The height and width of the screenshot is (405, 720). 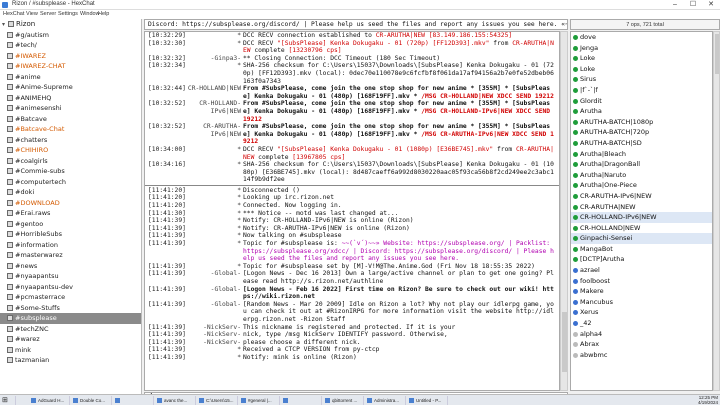 I want to click on channel-item: #chatters, so click(x=70, y=140).